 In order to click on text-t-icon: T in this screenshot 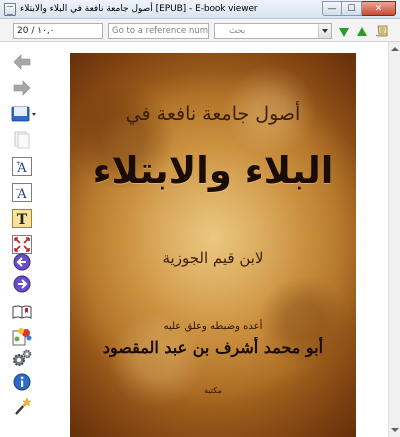, I will do `click(22, 218)`.